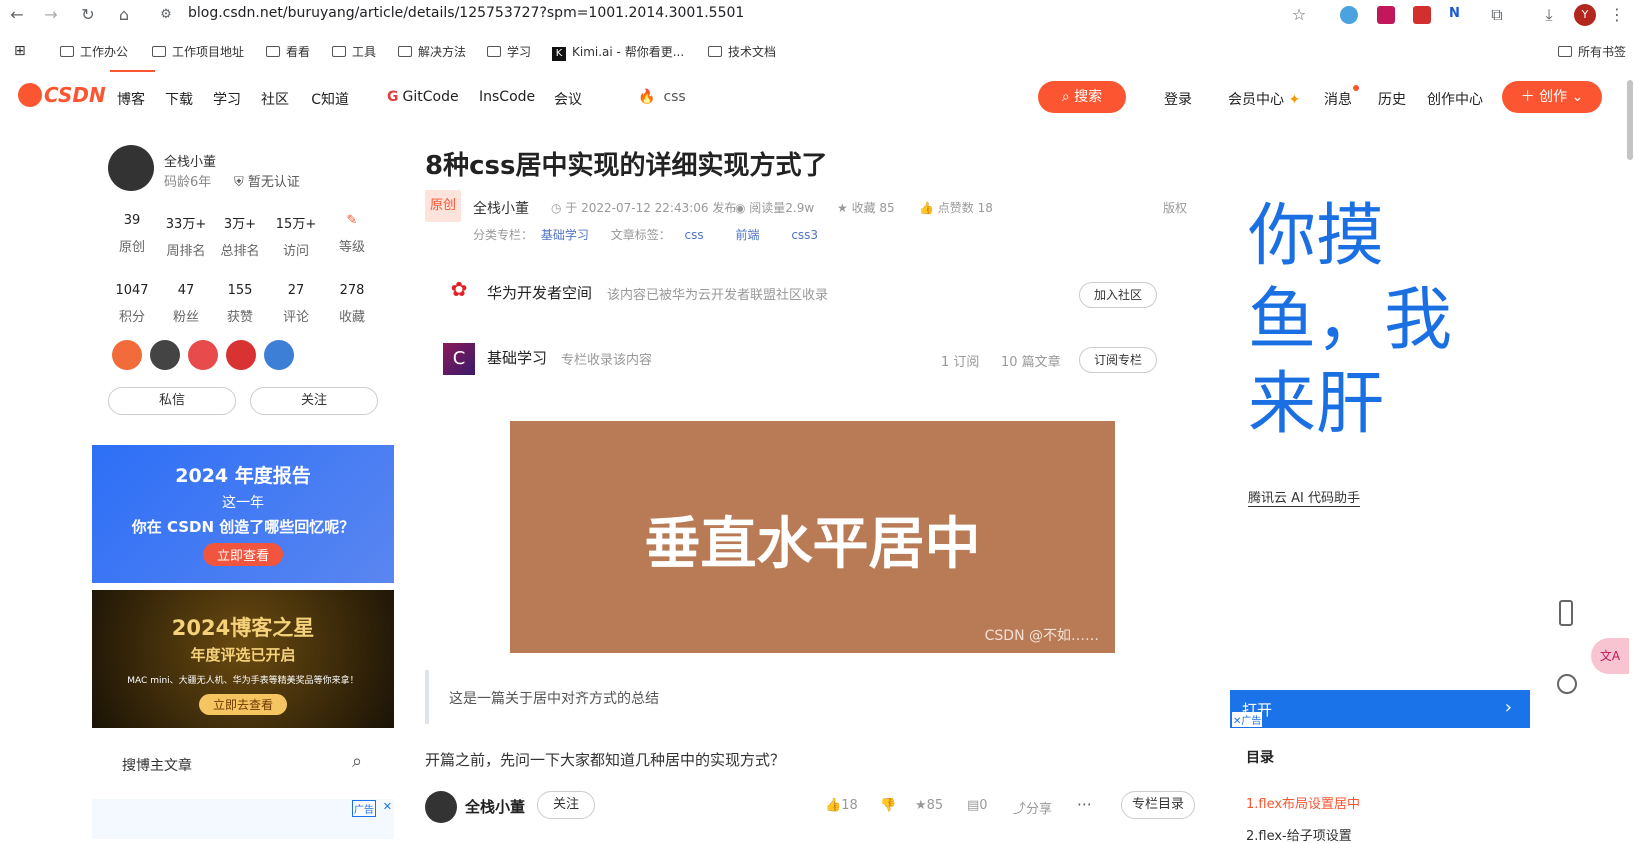  Describe the element at coordinates (240, 304) in the screenshot. I see `stat-likes: 155 获赞` at that location.